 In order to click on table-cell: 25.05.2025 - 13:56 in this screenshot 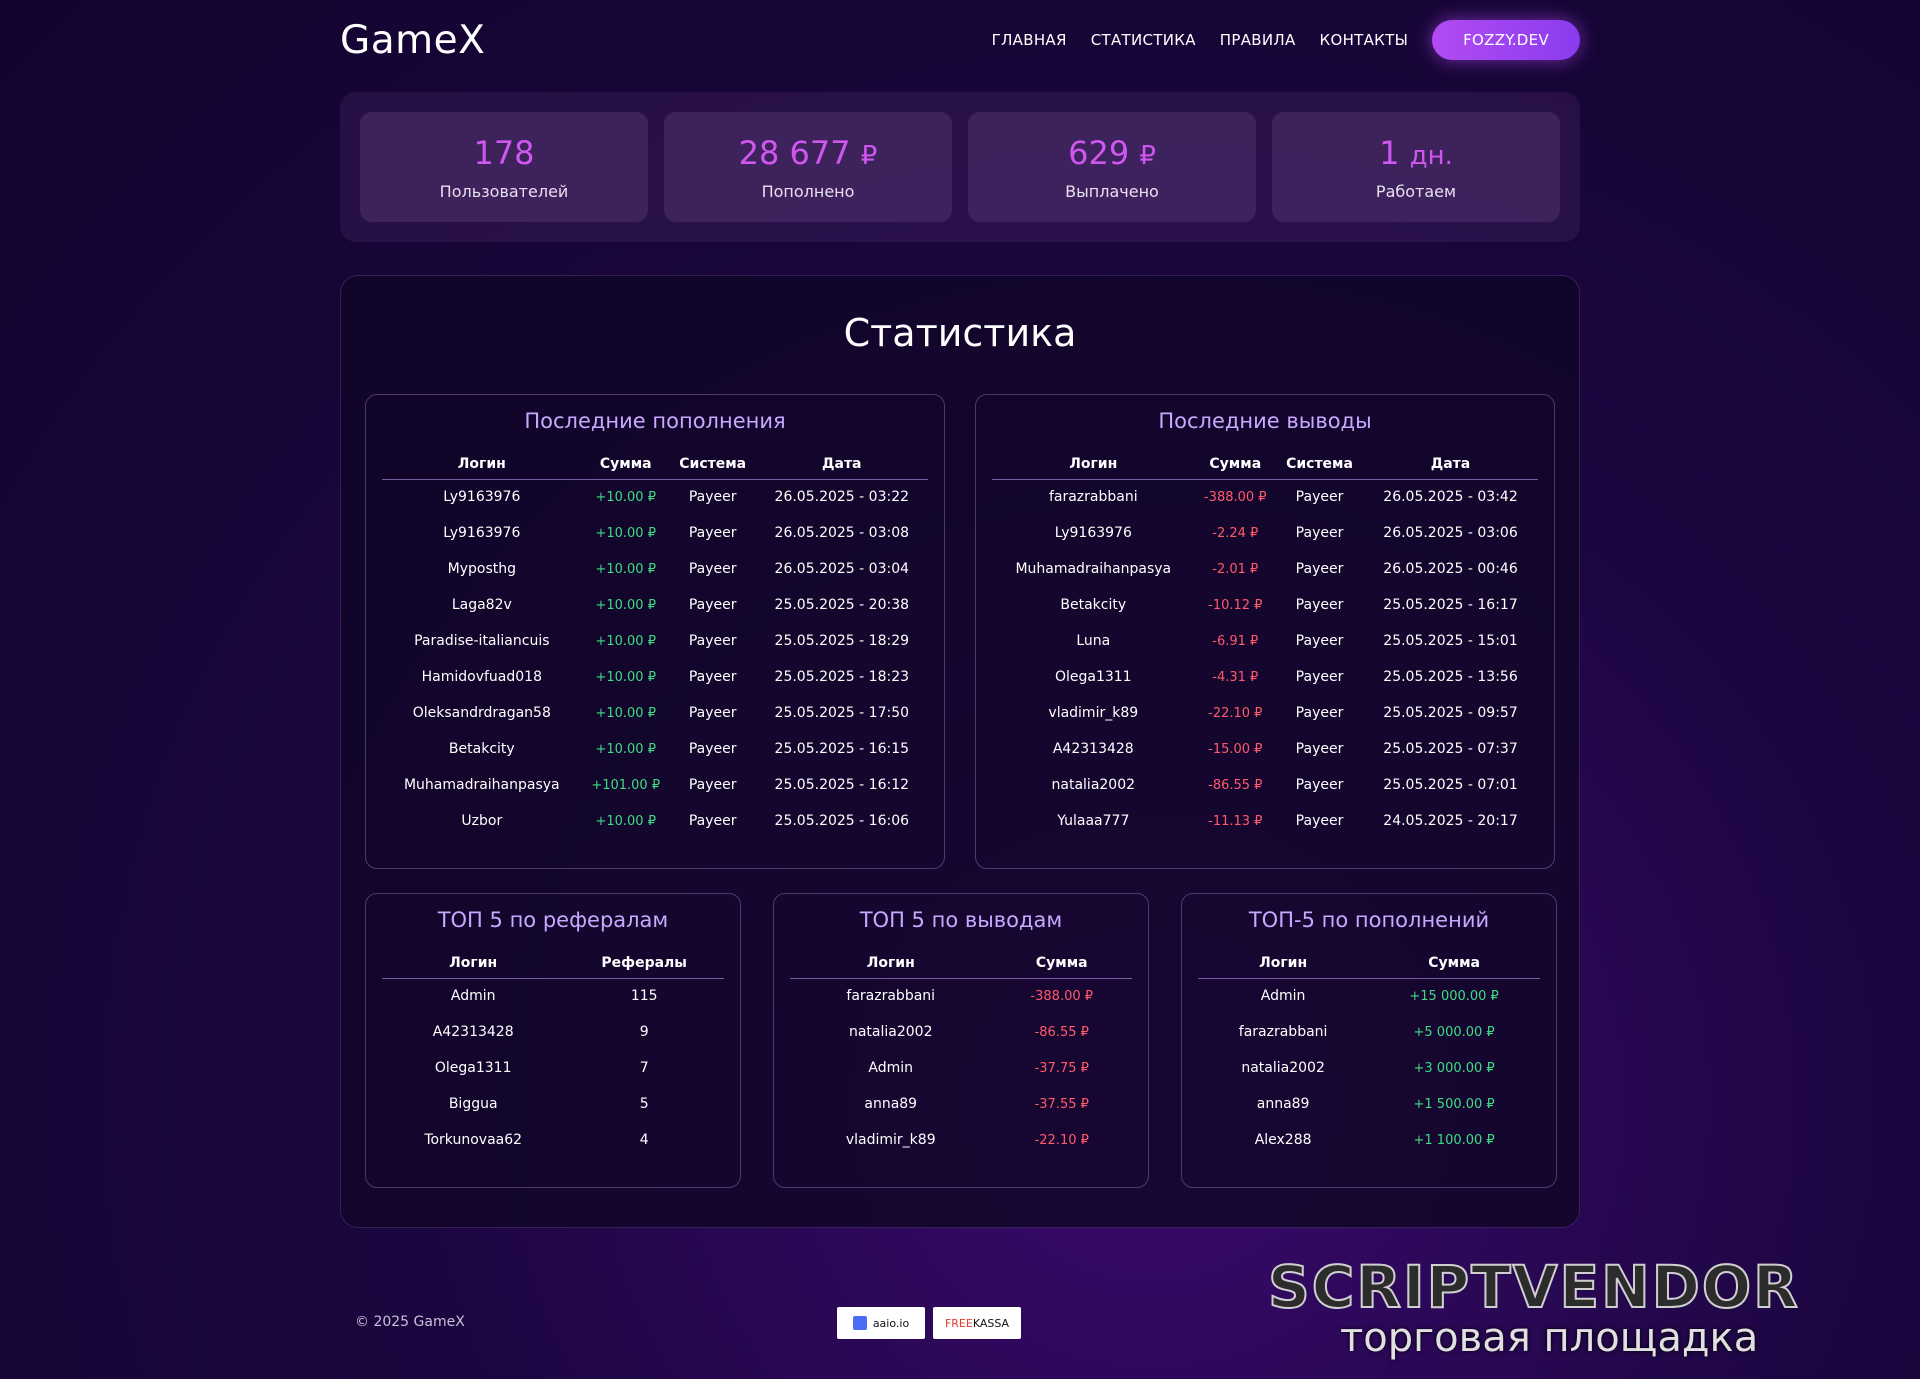, I will do `click(1450, 677)`.